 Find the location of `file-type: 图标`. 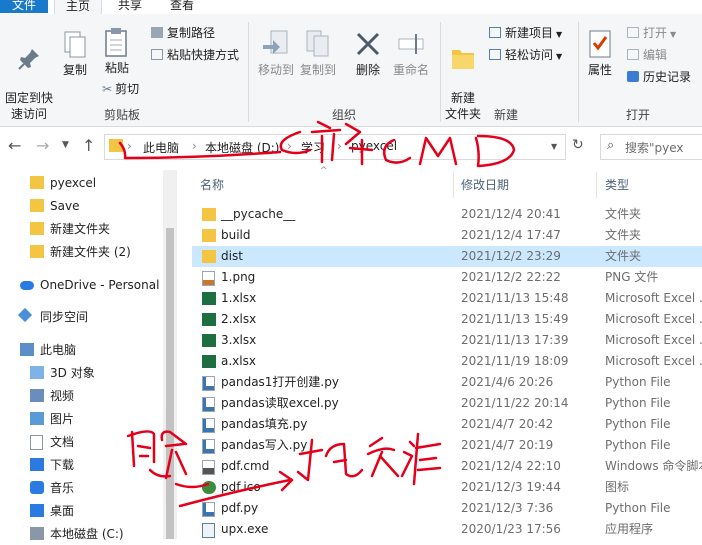

file-type: 图标 is located at coordinates (617, 487).